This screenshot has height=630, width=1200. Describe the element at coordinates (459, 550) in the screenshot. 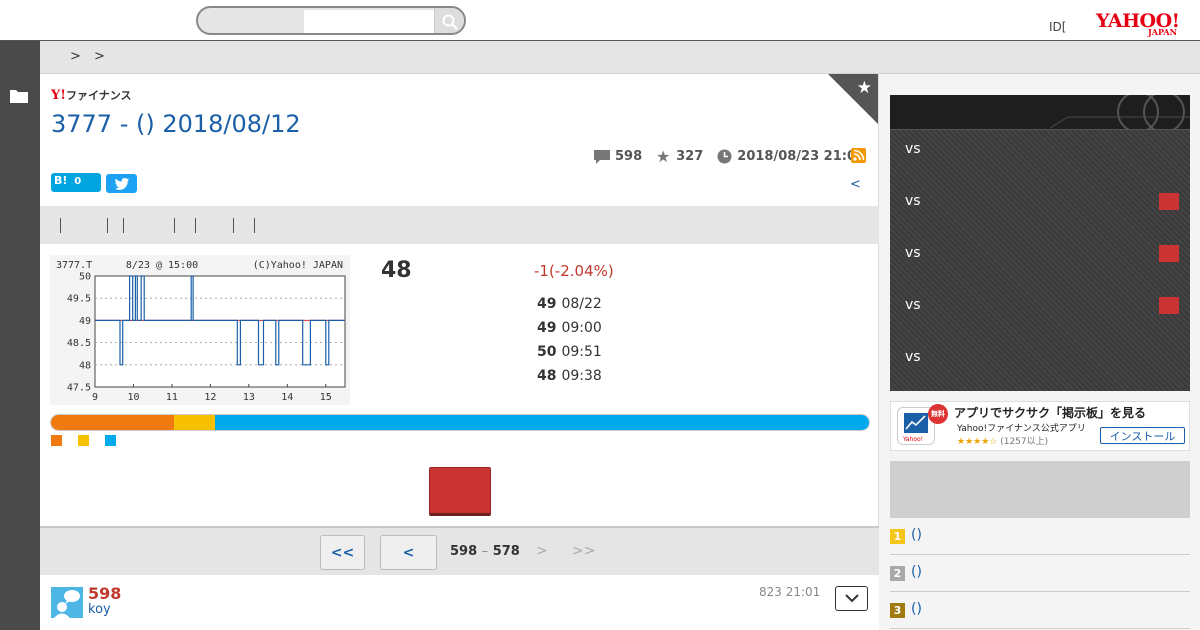

I see `pagination: << < 598 – 578 > >>` at that location.